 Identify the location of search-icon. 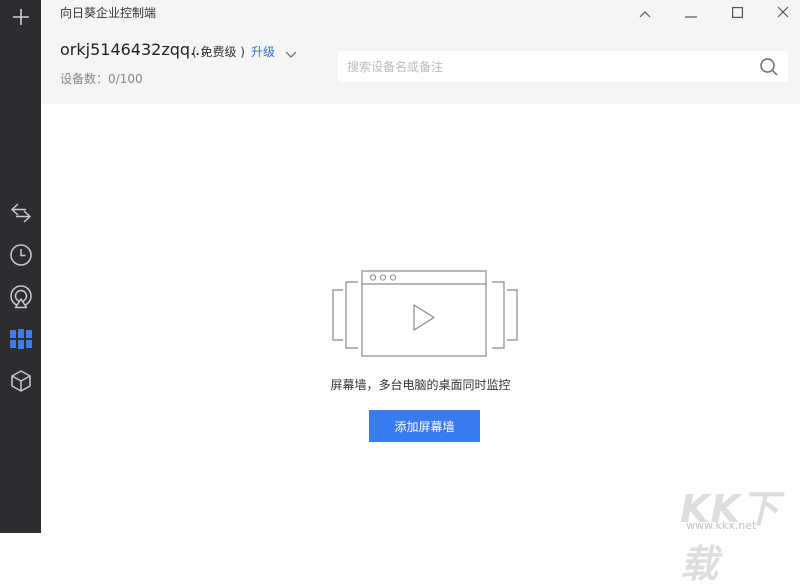
(769, 67).